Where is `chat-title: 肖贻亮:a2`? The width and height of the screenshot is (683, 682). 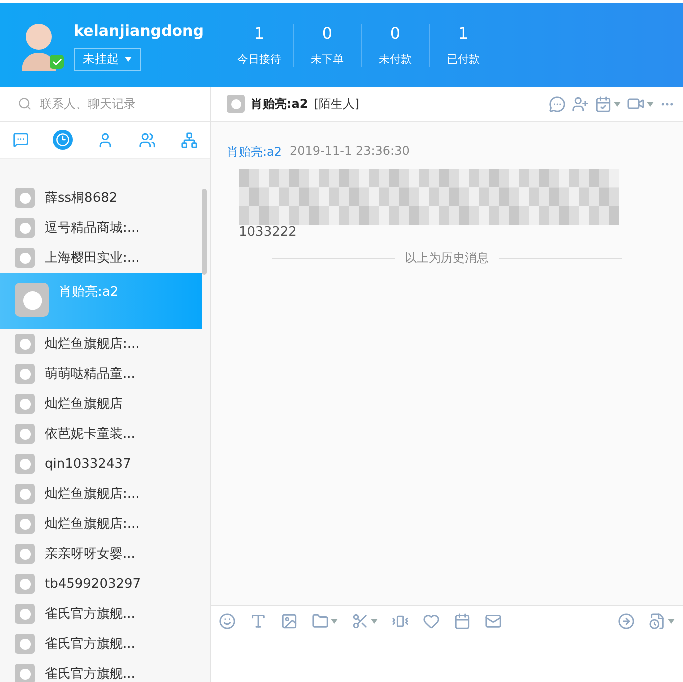 chat-title: 肖贻亮:a2 is located at coordinates (279, 104).